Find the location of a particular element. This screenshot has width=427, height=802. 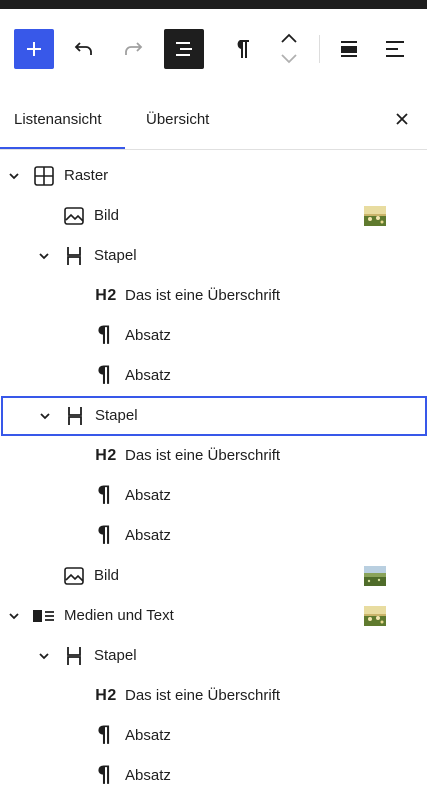

media-text-icon is located at coordinates (44, 616).